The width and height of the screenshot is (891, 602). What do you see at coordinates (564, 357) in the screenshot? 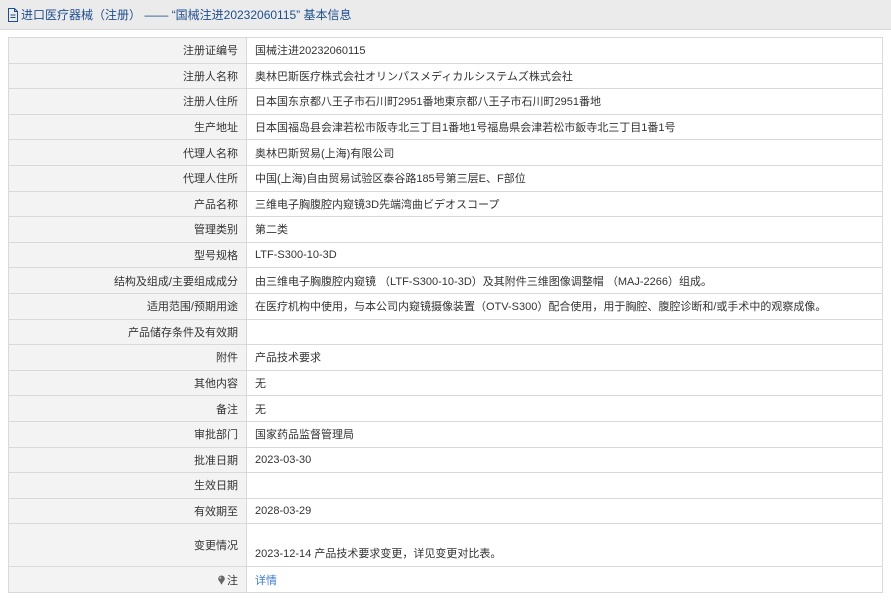
I see `field-value: 产品技术要求` at bounding box center [564, 357].